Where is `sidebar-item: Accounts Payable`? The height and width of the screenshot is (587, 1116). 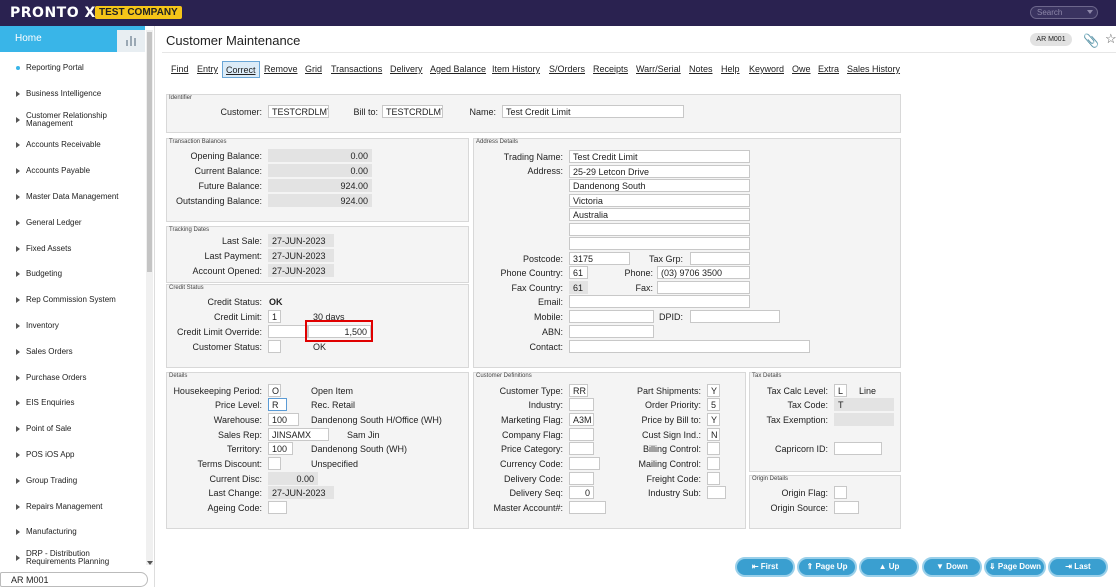 sidebar-item: Accounts Payable is located at coordinates (72, 171).